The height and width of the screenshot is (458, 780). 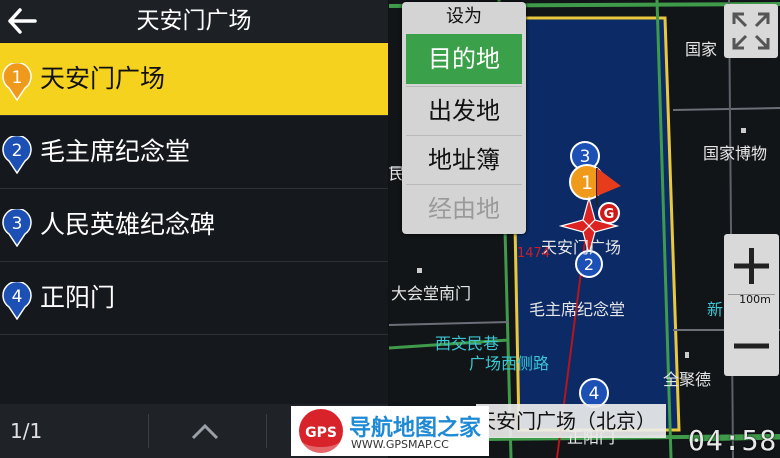 I want to click on gps-badge-icon: G, so click(x=609, y=213).